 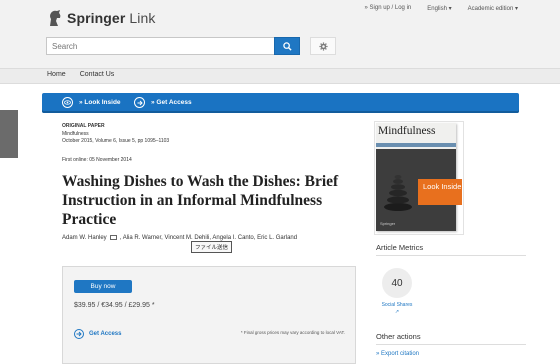 I want to click on social-shares-label: Social Shares, so click(x=397, y=305).